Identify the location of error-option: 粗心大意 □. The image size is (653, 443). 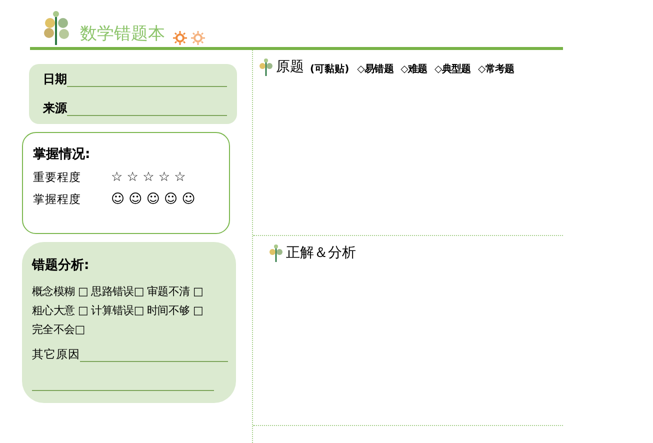
(60, 310).